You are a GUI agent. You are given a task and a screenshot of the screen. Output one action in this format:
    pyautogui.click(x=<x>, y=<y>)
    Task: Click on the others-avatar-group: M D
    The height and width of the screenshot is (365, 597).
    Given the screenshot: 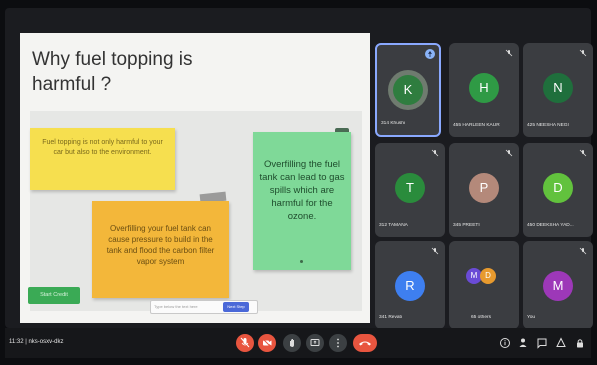 What is the action you would take?
    pyautogui.click(x=484, y=277)
    